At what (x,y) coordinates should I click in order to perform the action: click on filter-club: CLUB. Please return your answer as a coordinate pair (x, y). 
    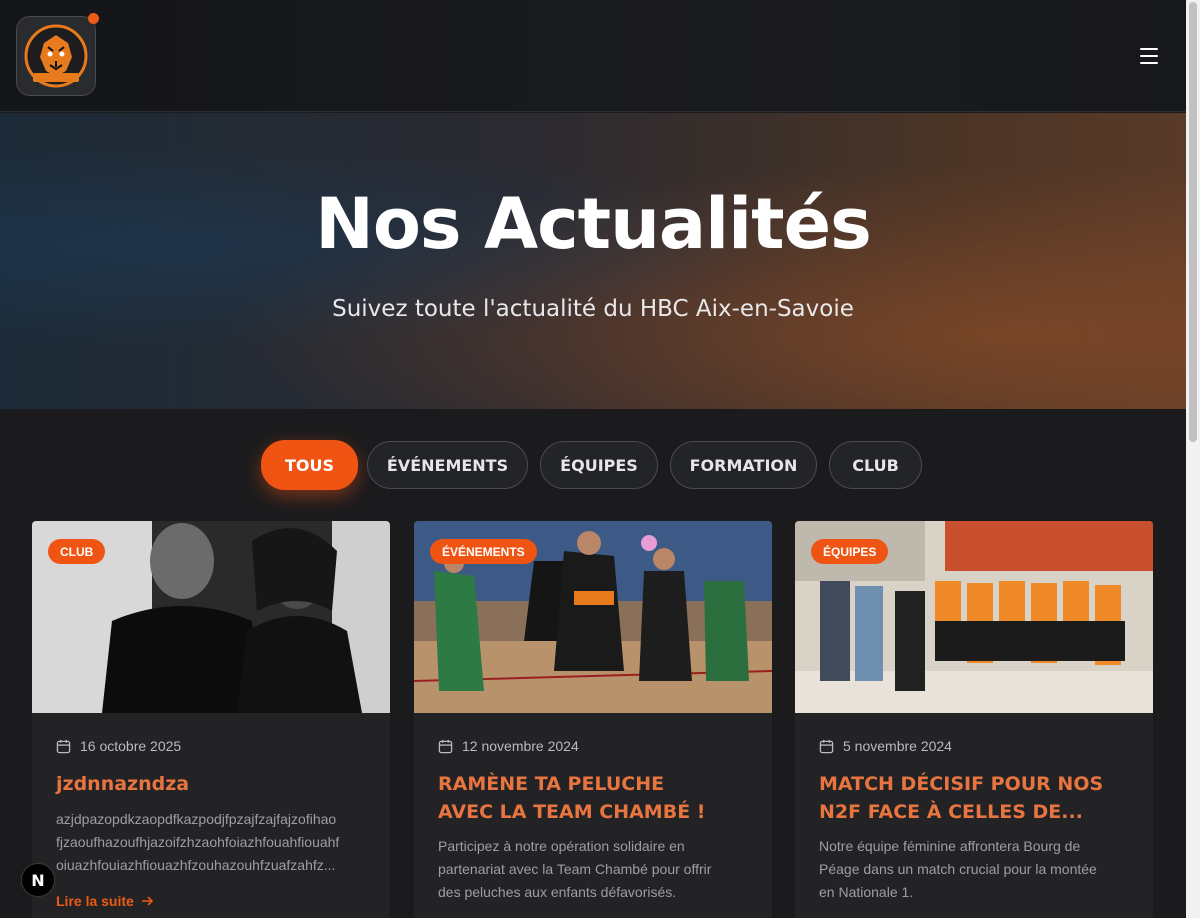
    Looking at the image, I should click on (875, 465).